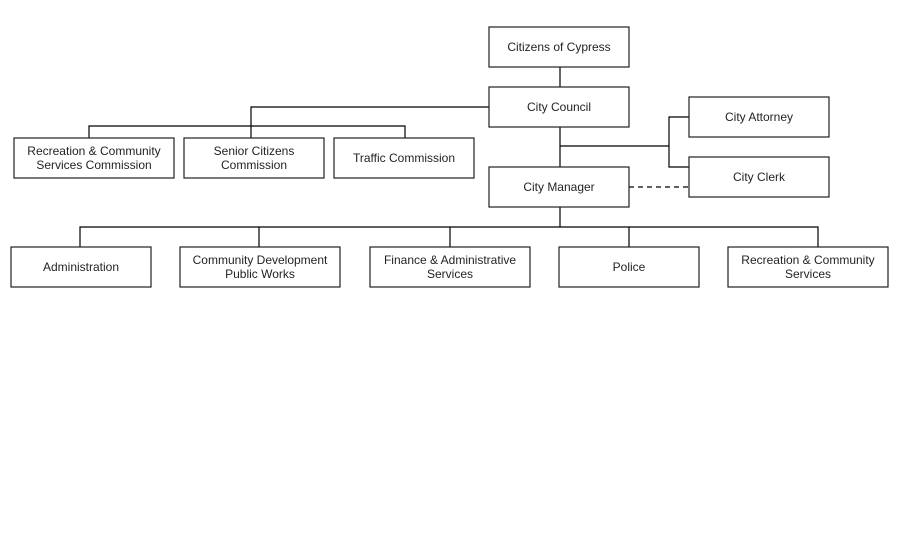  What do you see at coordinates (254, 165) in the screenshot?
I see `node-label-line: Commission` at bounding box center [254, 165].